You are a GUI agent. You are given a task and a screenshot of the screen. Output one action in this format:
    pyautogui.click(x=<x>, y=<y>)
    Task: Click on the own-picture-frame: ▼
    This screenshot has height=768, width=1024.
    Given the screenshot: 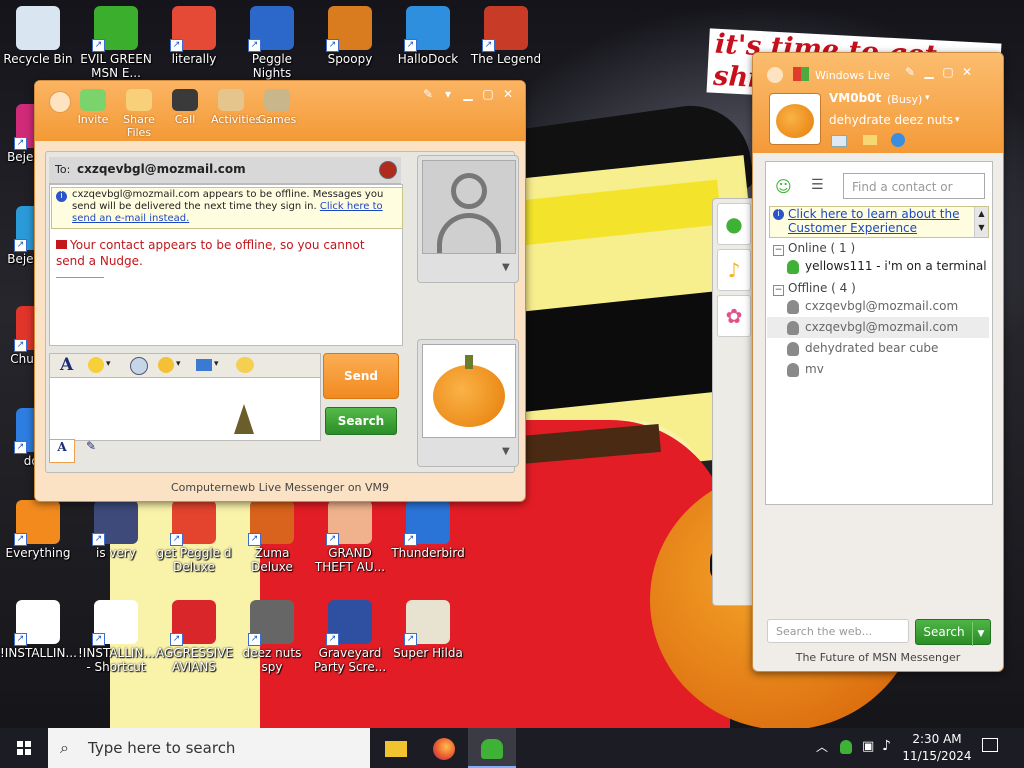 What is the action you would take?
    pyautogui.click(x=468, y=403)
    